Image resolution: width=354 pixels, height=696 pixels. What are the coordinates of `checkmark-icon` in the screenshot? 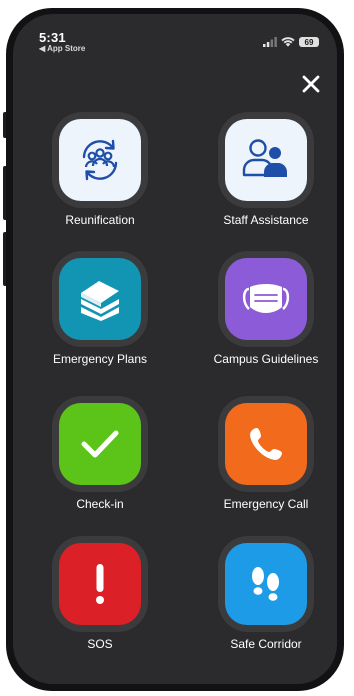 It's located at (100, 444).